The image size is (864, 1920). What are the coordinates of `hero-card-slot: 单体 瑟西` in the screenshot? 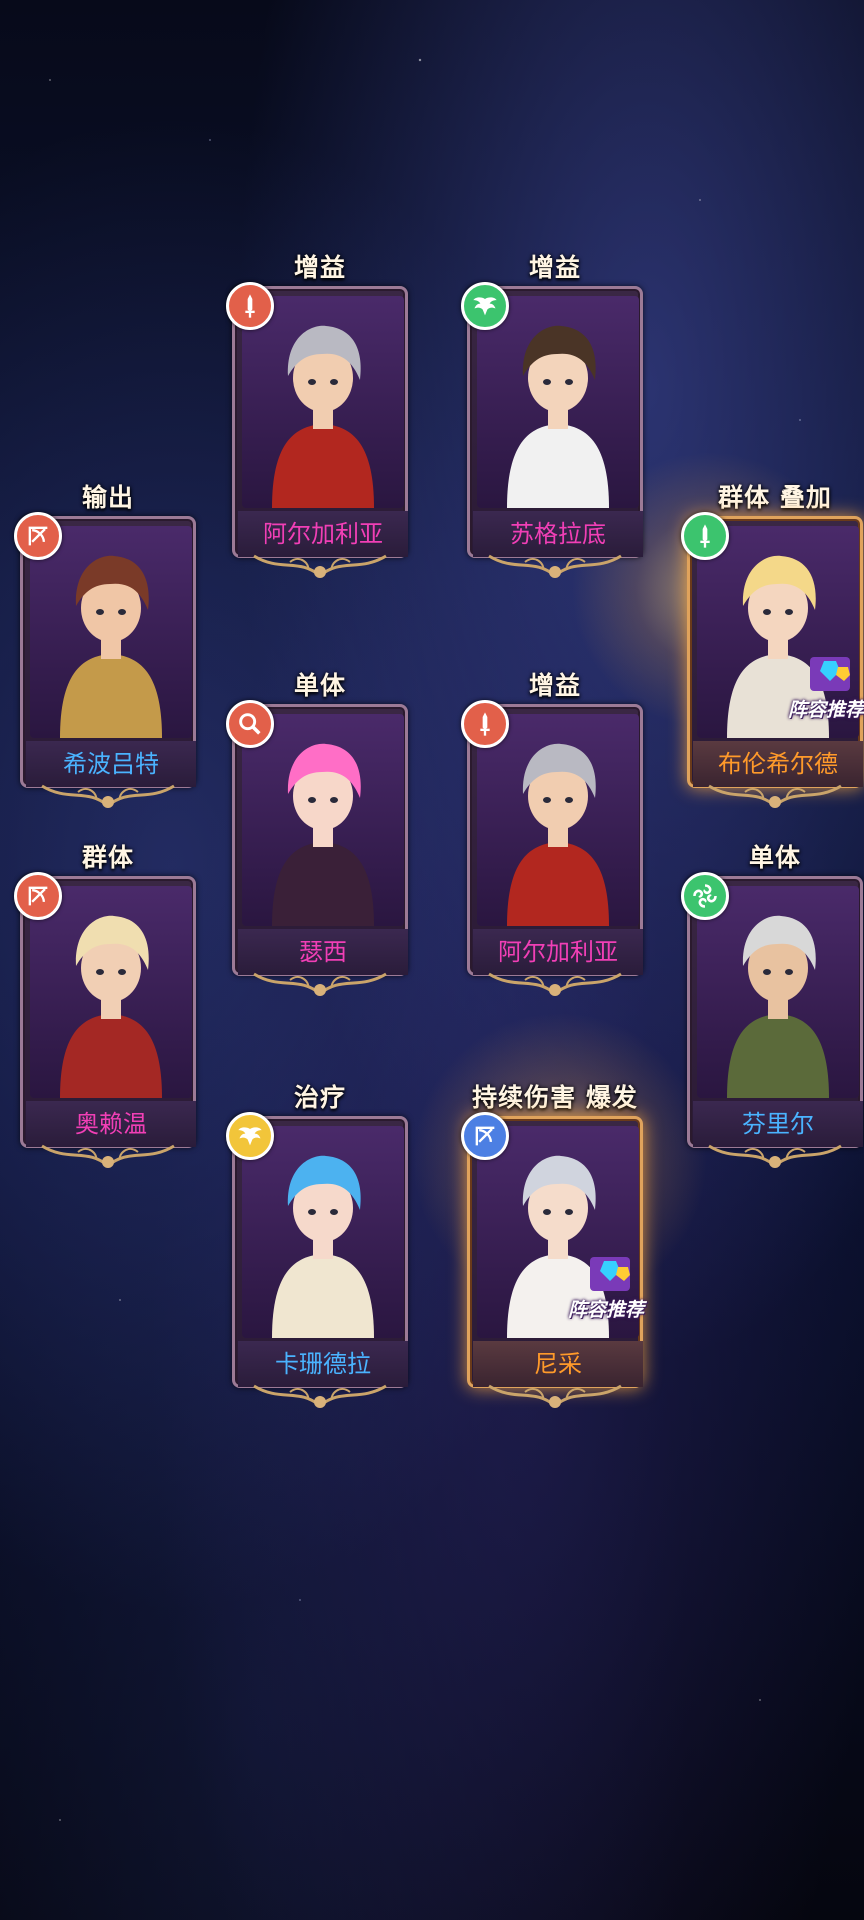 It's located at (317, 836).